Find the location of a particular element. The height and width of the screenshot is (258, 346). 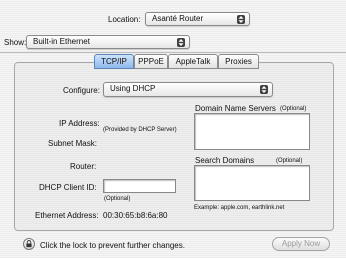

lock-button is located at coordinates (29, 244).